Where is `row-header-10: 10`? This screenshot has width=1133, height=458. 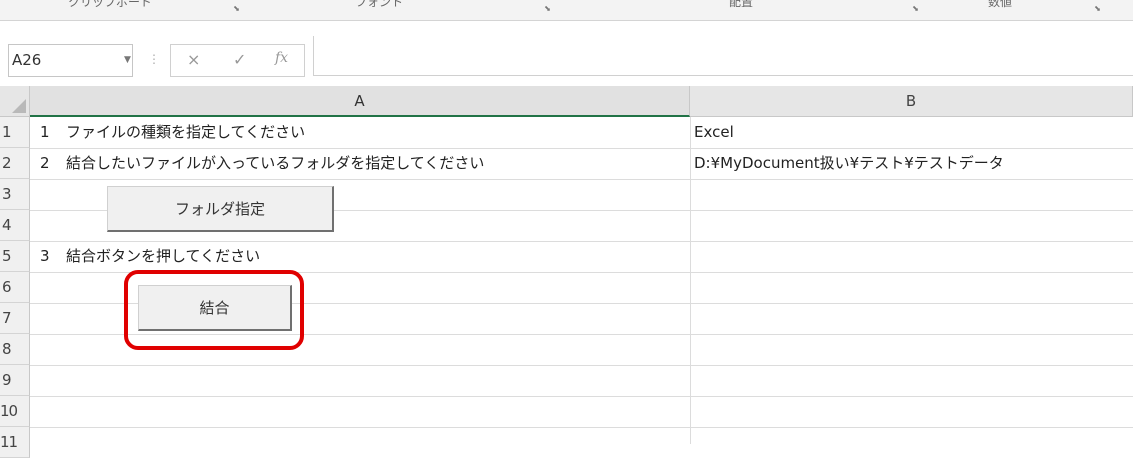
row-header-10: 10 is located at coordinates (15, 411).